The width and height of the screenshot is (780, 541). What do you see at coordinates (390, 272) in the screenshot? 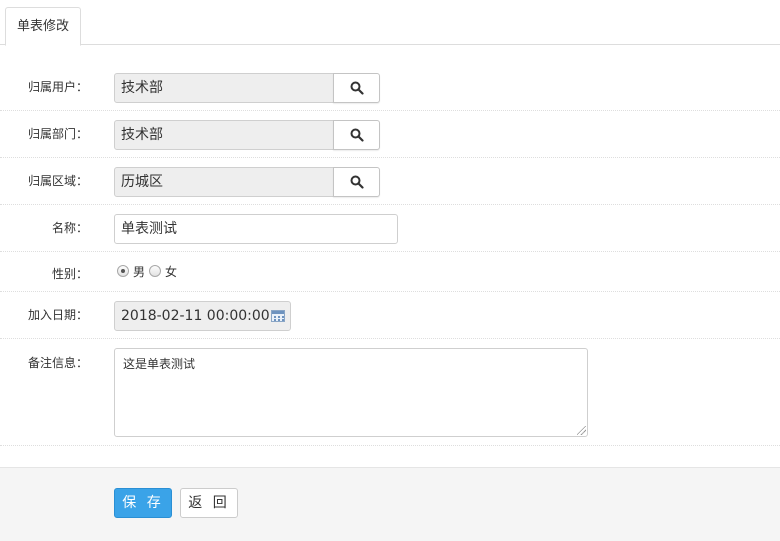
I see `form-row-sex: 性别： 男 女` at bounding box center [390, 272].